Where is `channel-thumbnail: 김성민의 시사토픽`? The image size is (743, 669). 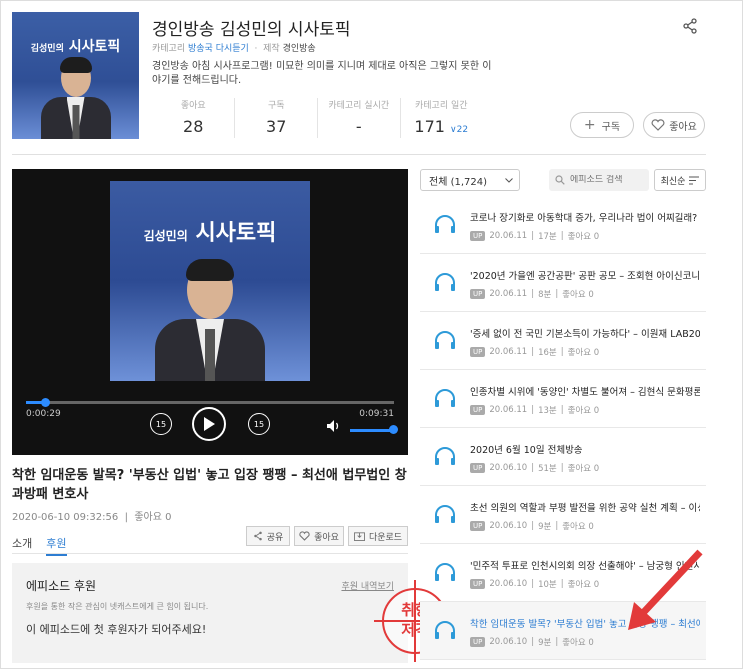
channel-thumbnail: 김성민의 시사토픽 is located at coordinates (75, 75).